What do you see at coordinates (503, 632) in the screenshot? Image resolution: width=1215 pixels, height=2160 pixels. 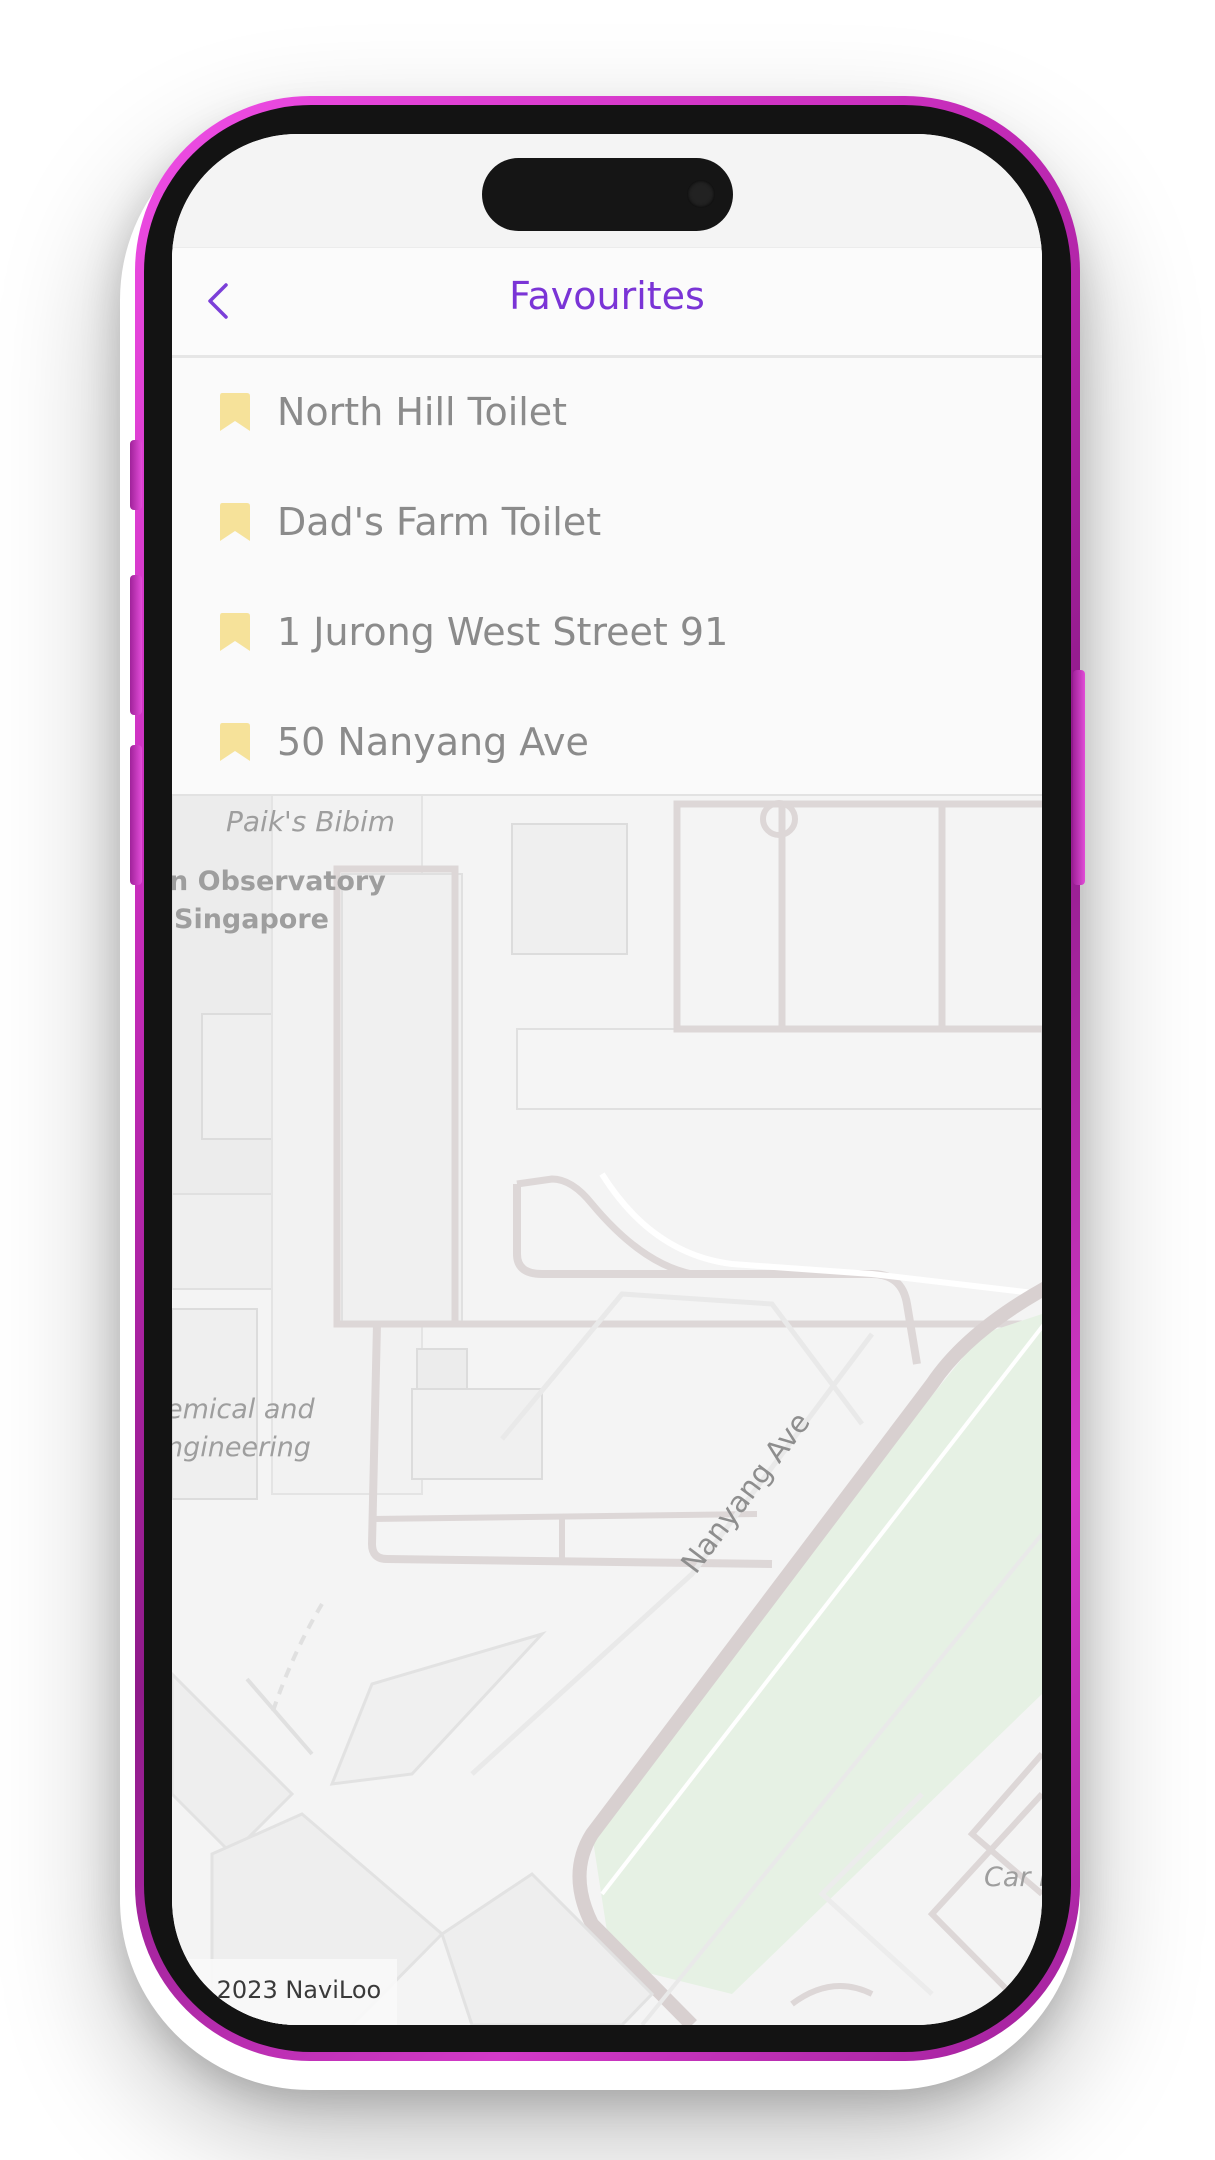 I see `favourite-label: 1 Jurong West Street 91` at bounding box center [503, 632].